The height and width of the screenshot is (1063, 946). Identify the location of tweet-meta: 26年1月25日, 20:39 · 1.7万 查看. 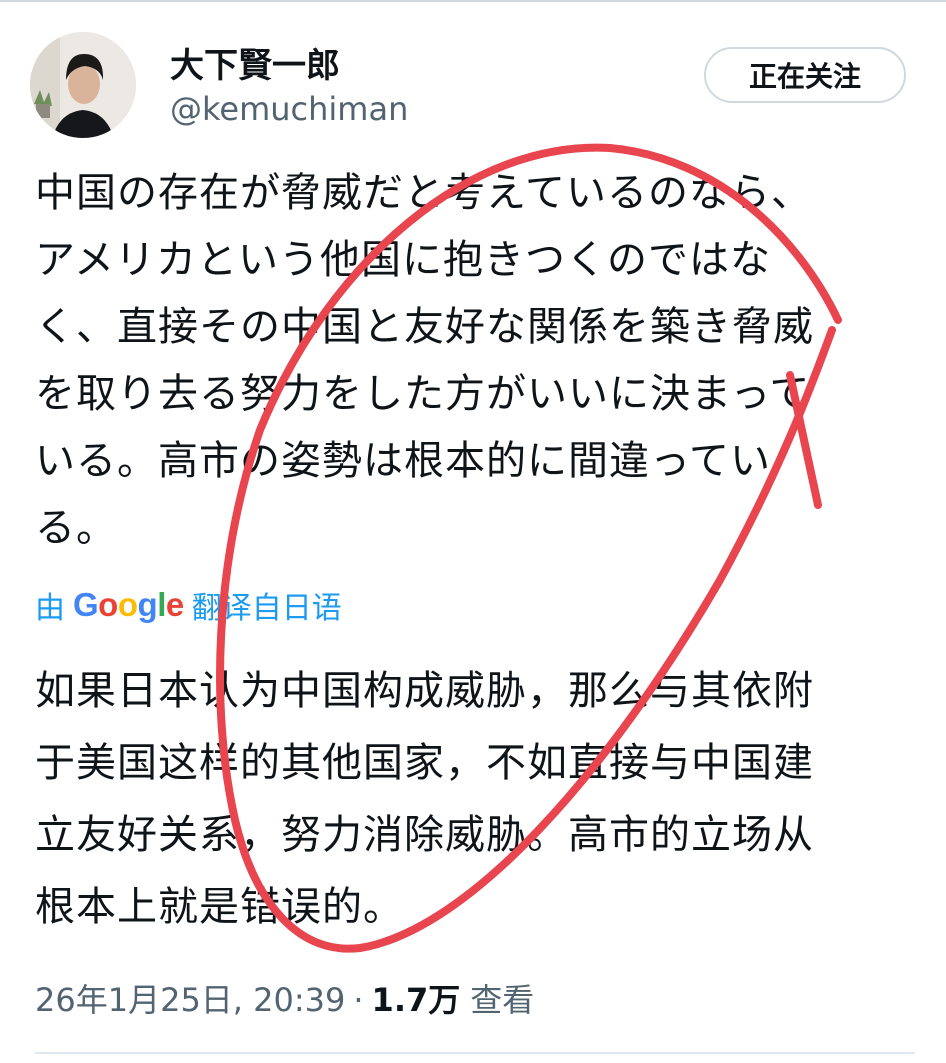
(284, 998).